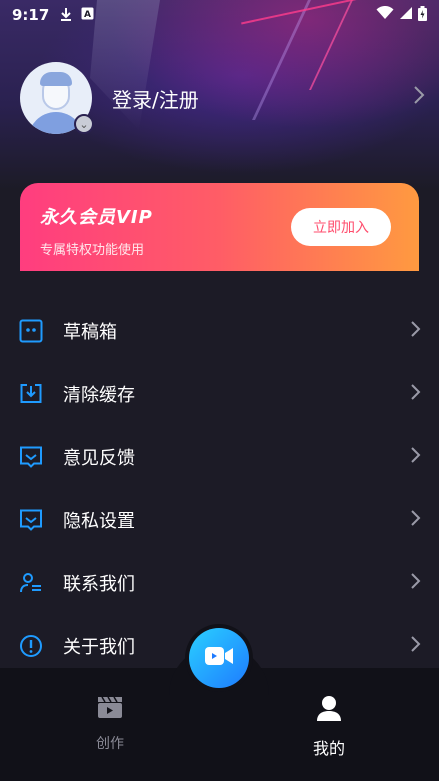 The width and height of the screenshot is (439, 781). Describe the element at coordinates (110, 709) in the screenshot. I see `clapperboard-icon` at that location.